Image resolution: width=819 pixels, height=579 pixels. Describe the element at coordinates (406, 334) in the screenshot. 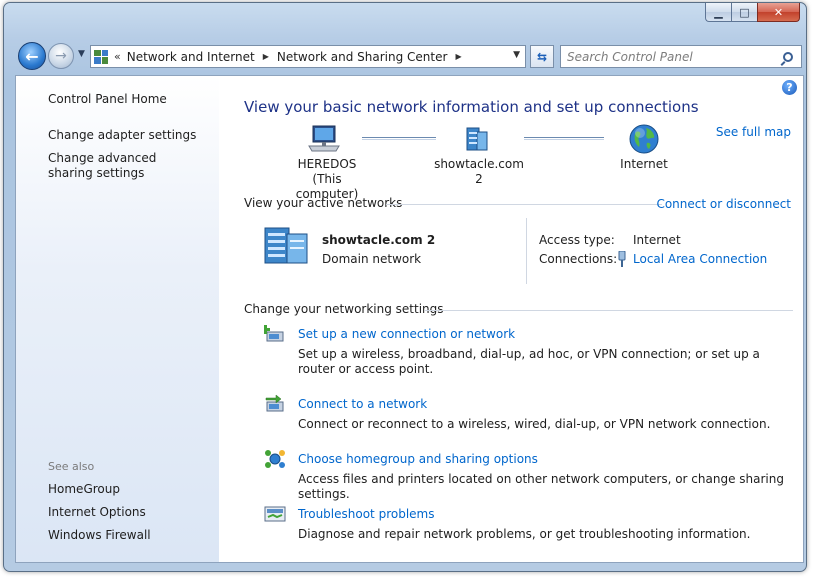

I see `task-setup-new-connection-link: Set up a new connection or network` at that location.